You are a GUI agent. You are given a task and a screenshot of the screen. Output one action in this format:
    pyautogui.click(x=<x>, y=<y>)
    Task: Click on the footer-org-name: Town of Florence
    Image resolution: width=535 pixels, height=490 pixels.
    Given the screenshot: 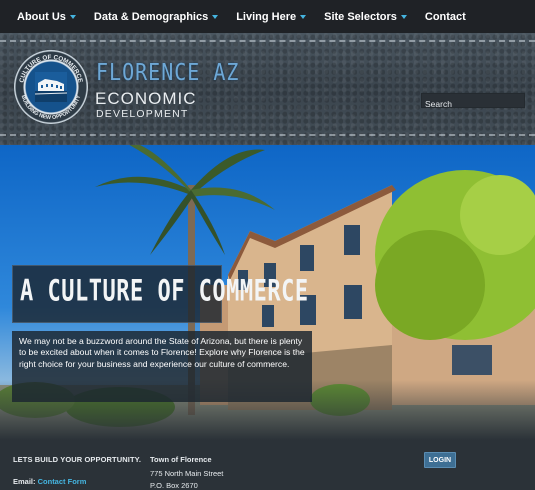 What is the action you would take?
    pyautogui.click(x=181, y=459)
    